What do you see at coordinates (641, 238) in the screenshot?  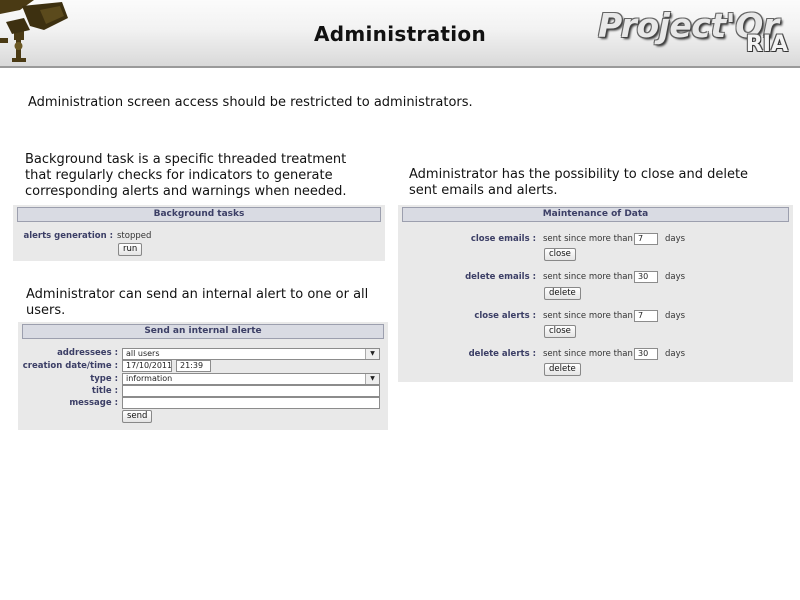 I see `close-emails-days-value: 7` at bounding box center [641, 238].